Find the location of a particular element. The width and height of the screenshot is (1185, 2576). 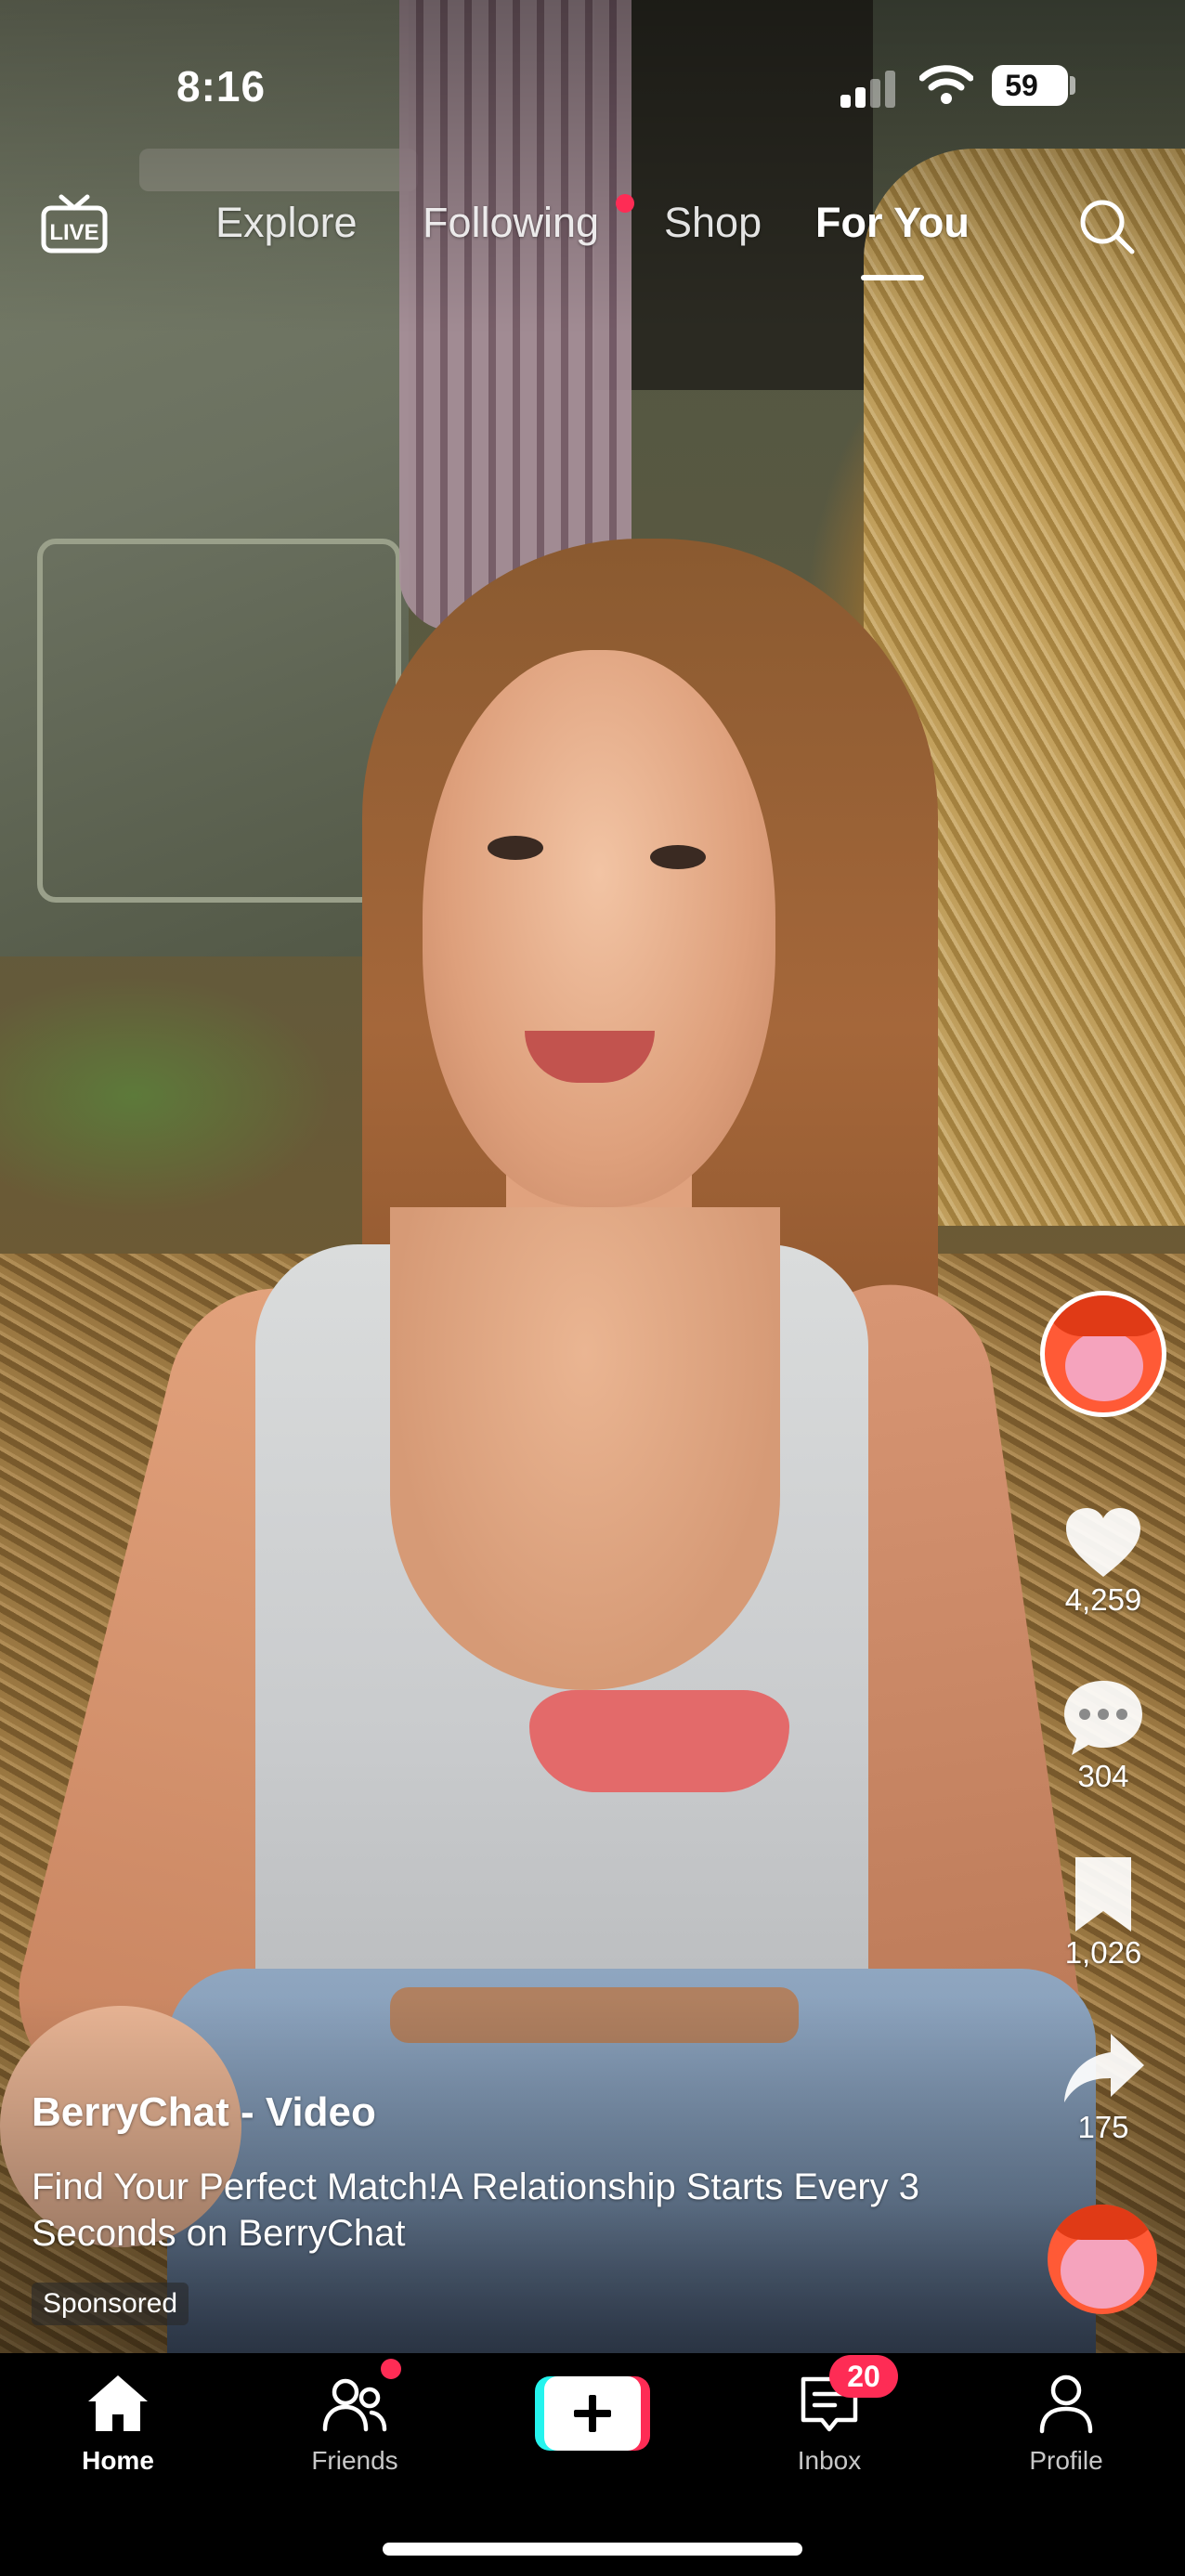

tab-for-you: For You is located at coordinates (893, 223).